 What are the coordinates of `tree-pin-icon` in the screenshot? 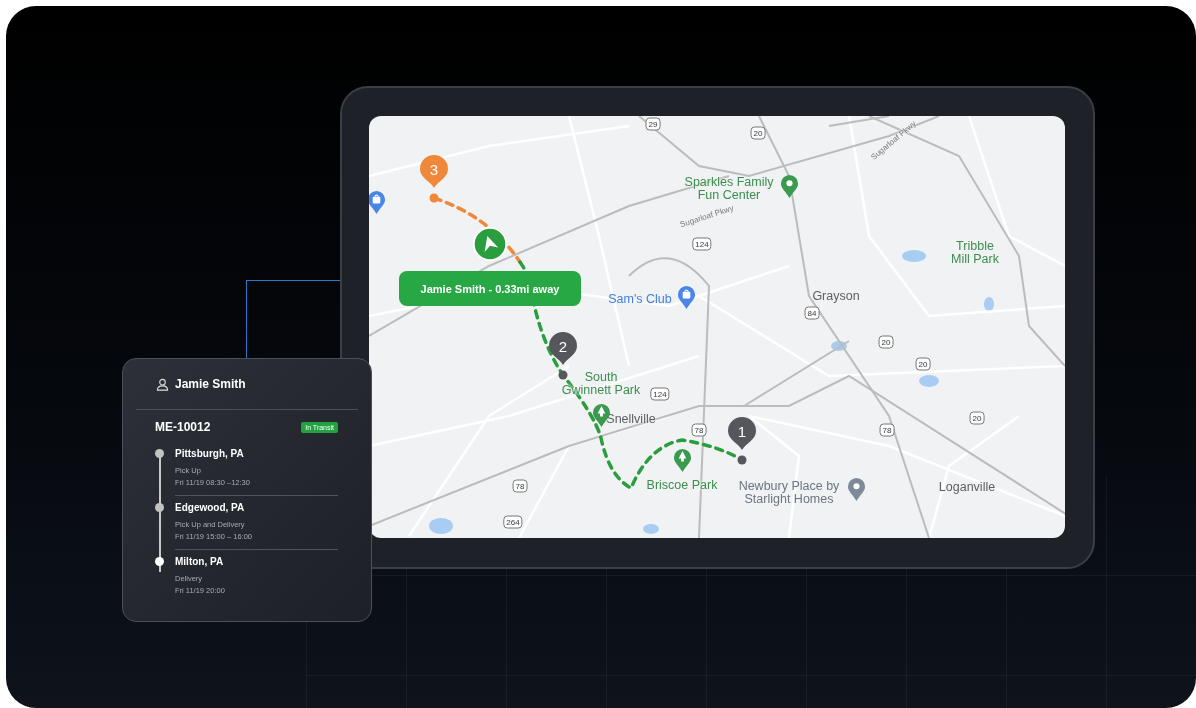 It's located at (682, 460).